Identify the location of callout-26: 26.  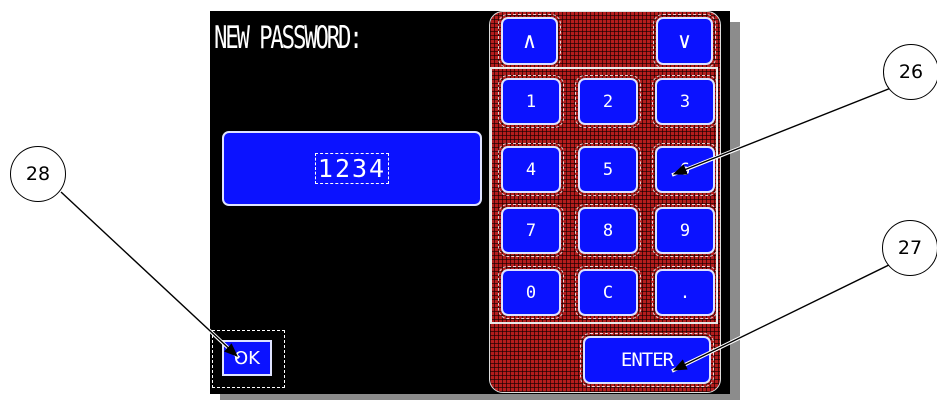
(910, 72).